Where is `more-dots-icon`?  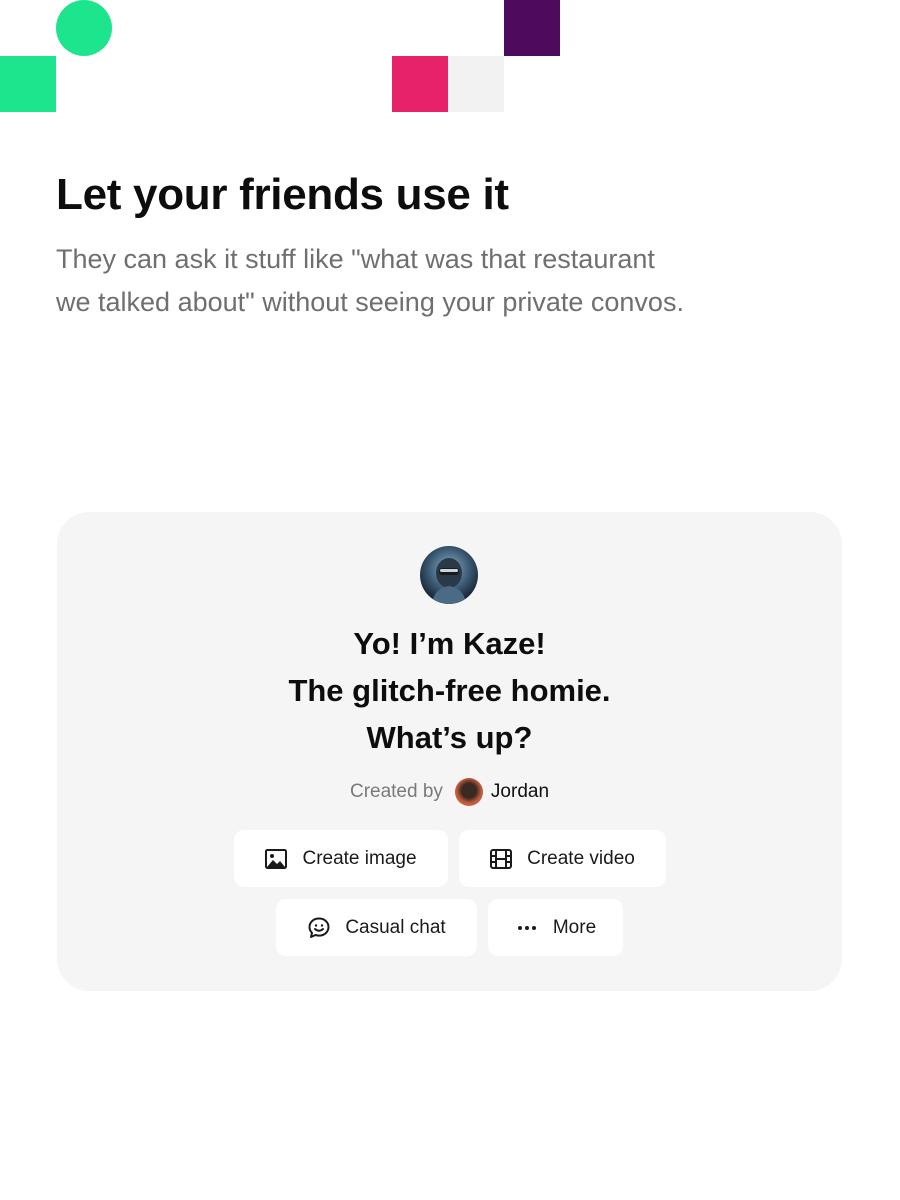 more-dots-icon is located at coordinates (527, 928).